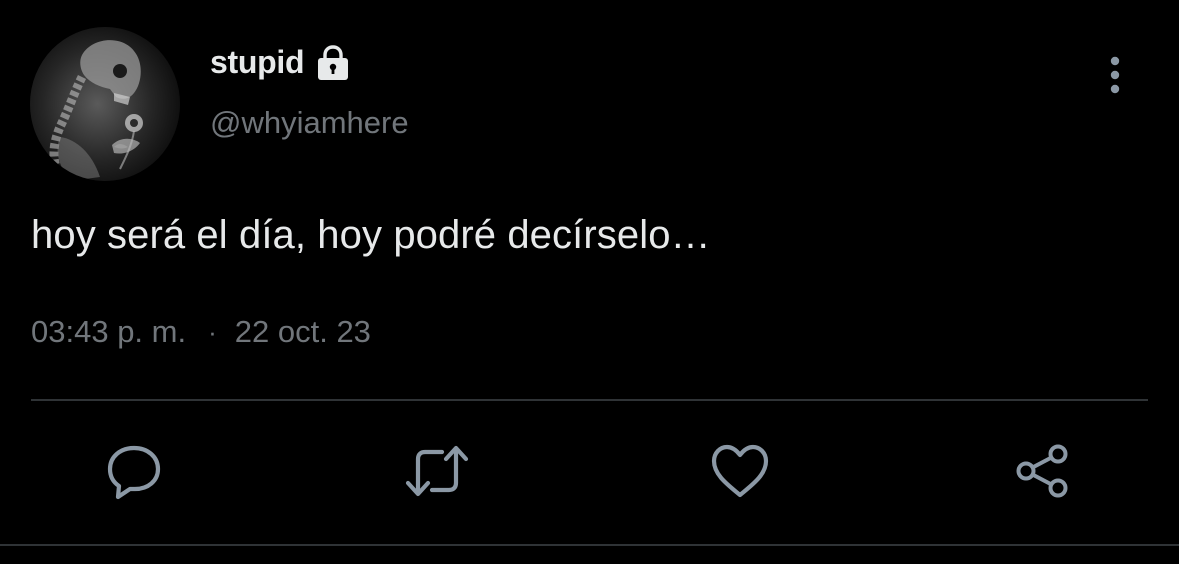 Image resolution: width=1179 pixels, height=564 pixels. I want to click on divider, so click(589, 400).